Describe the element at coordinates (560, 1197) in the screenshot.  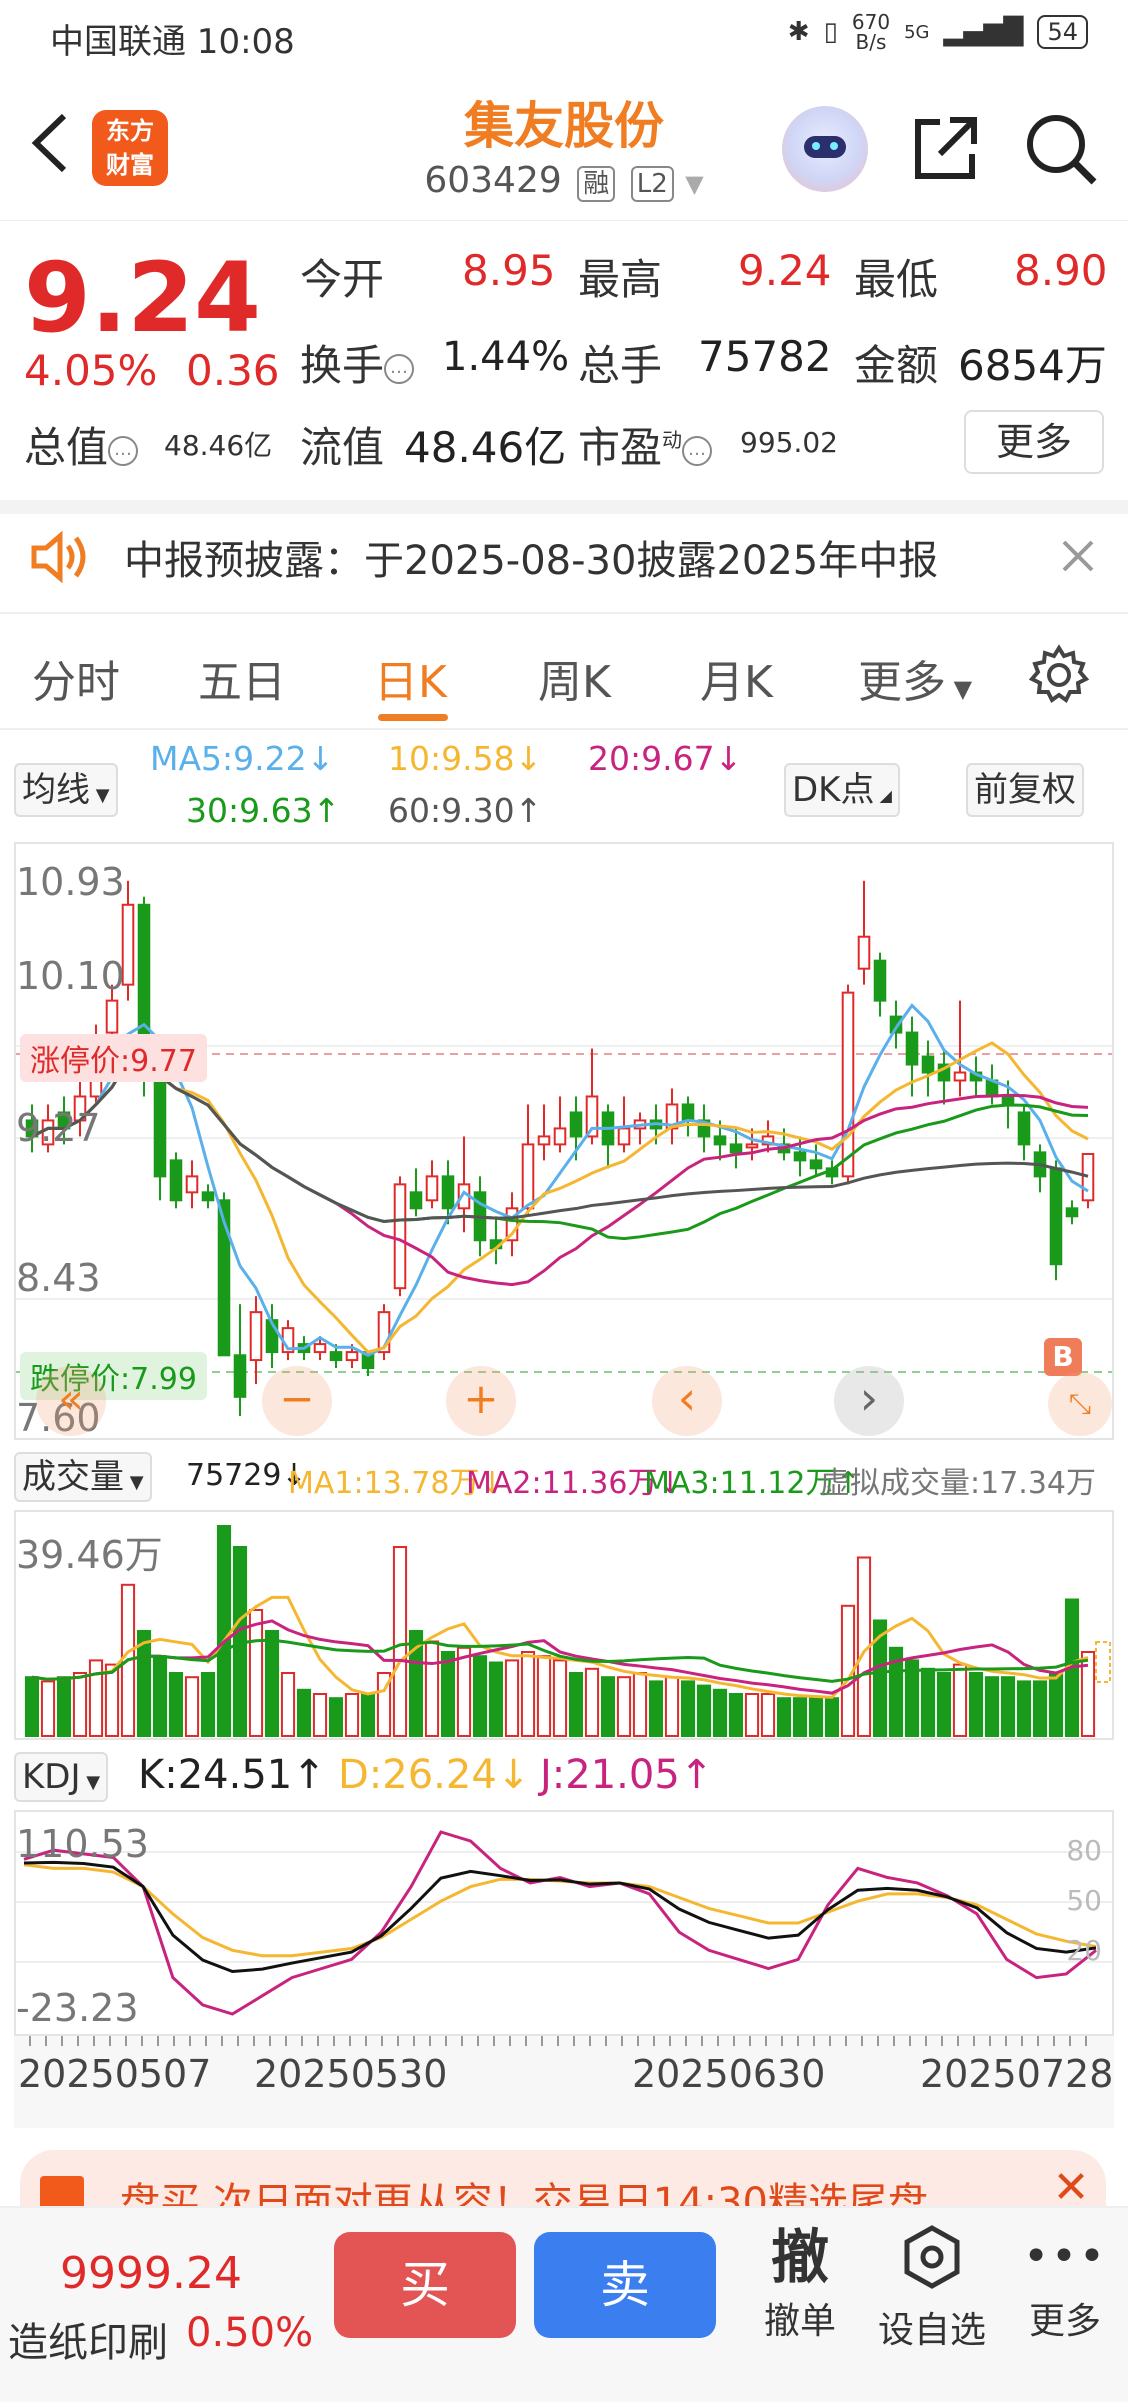
I see `ma-line` at that location.